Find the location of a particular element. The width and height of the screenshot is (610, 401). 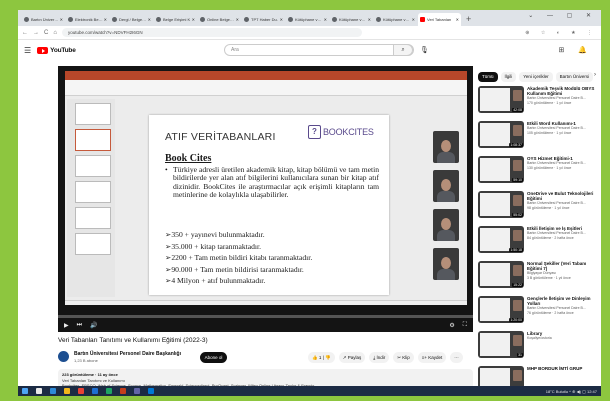

start-icon is located at coordinates (25, 391).